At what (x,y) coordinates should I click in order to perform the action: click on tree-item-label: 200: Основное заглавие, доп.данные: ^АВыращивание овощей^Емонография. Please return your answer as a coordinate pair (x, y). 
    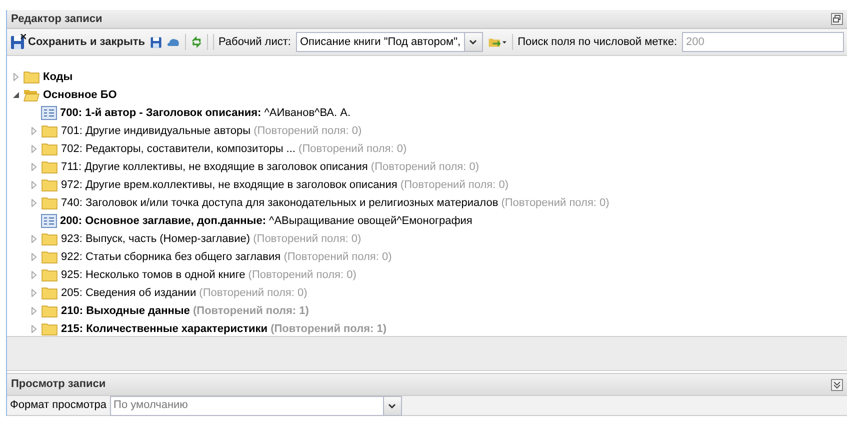
    Looking at the image, I should click on (266, 221).